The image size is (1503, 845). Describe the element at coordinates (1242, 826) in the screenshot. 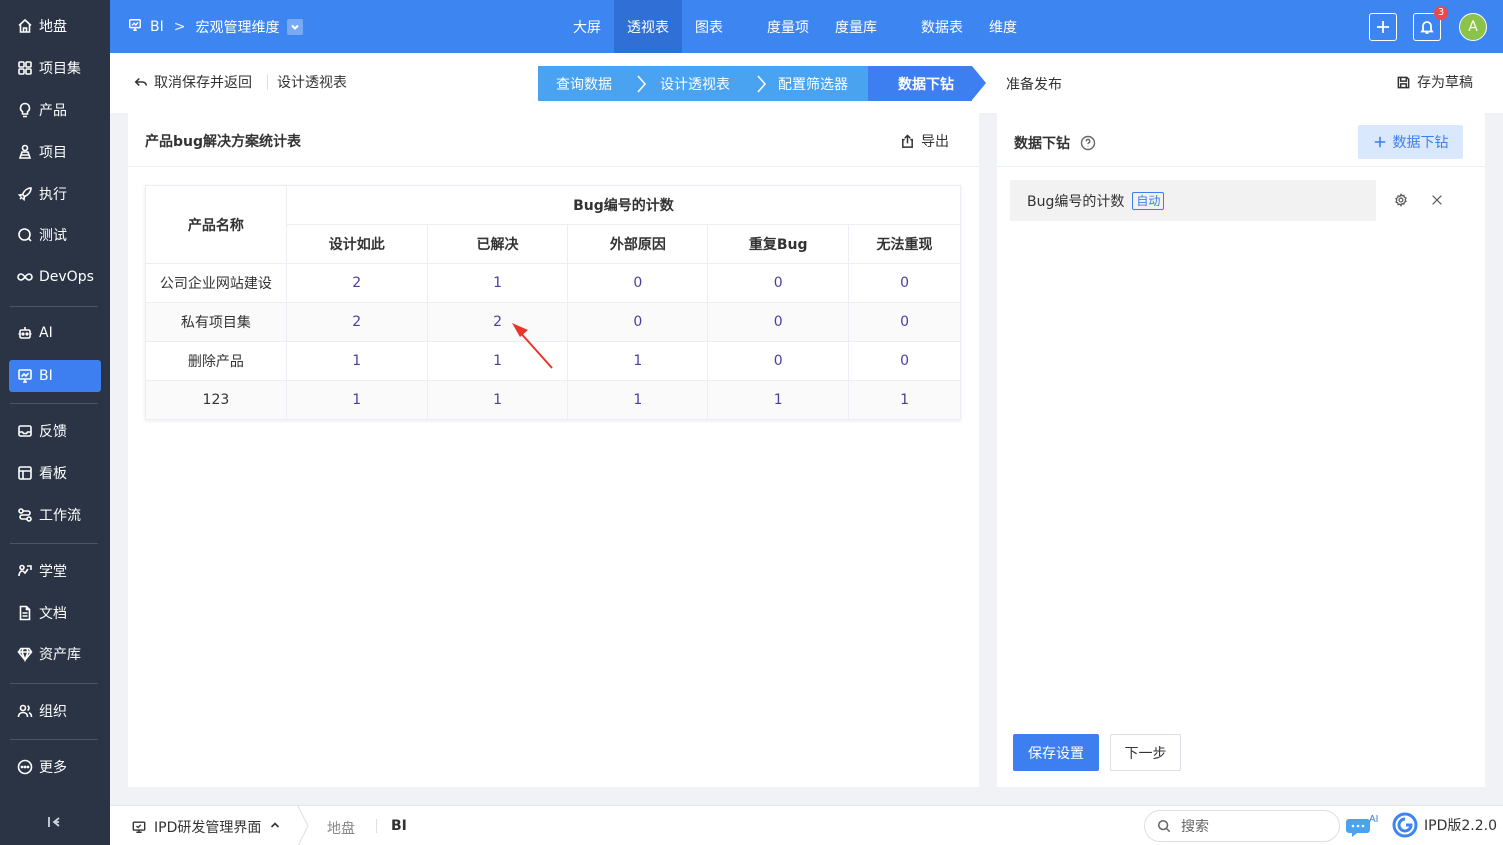

I see `search-input: 搜索` at that location.